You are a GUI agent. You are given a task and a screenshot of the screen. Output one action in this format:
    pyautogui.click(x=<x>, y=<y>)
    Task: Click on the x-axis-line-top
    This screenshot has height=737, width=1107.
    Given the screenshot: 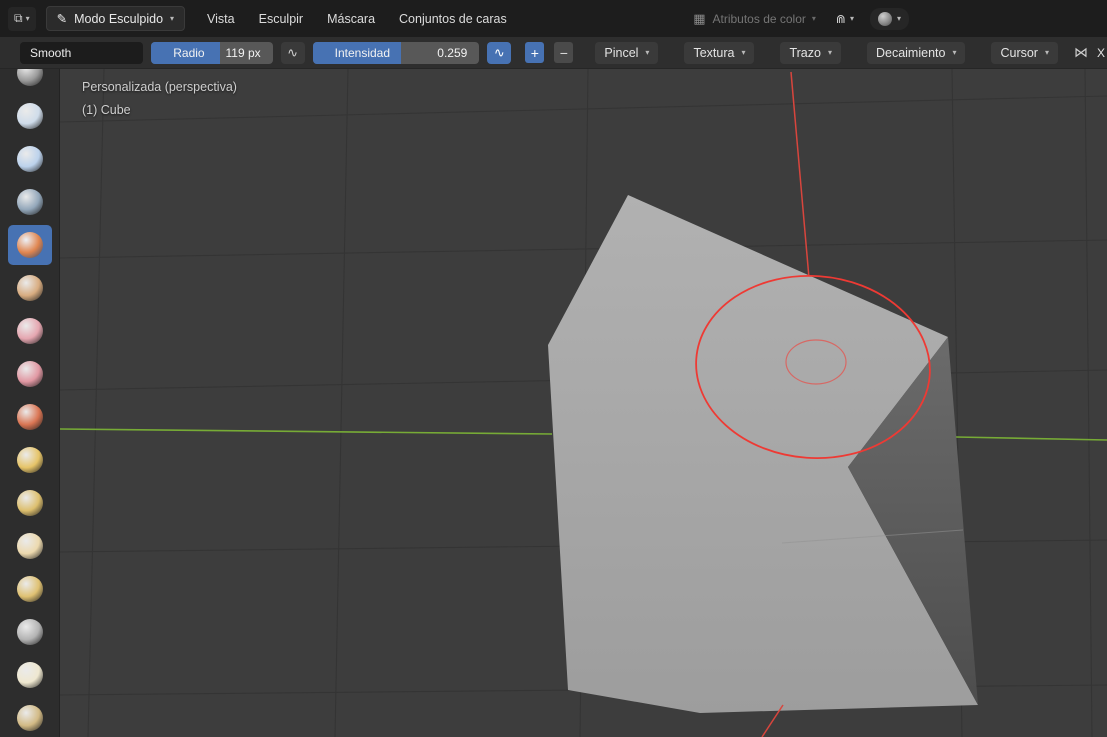 What is the action you would take?
    pyautogui.click(x=800, y=175)
    